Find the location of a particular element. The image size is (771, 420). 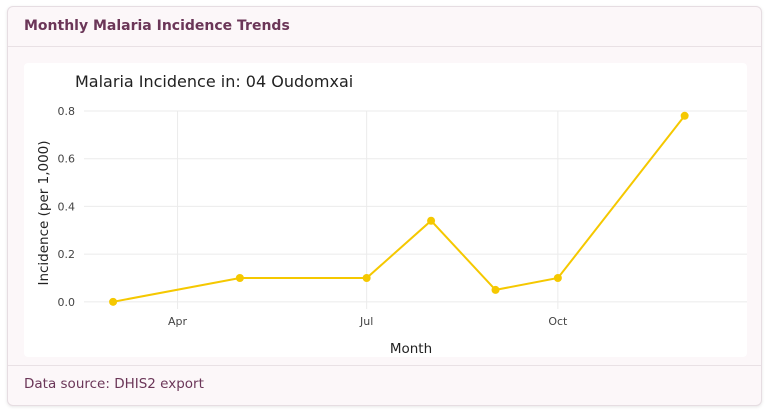

y-axis-ticks: 0.0 0.2 0.4 0.6 0.8 is located at coordinates (67, 207).